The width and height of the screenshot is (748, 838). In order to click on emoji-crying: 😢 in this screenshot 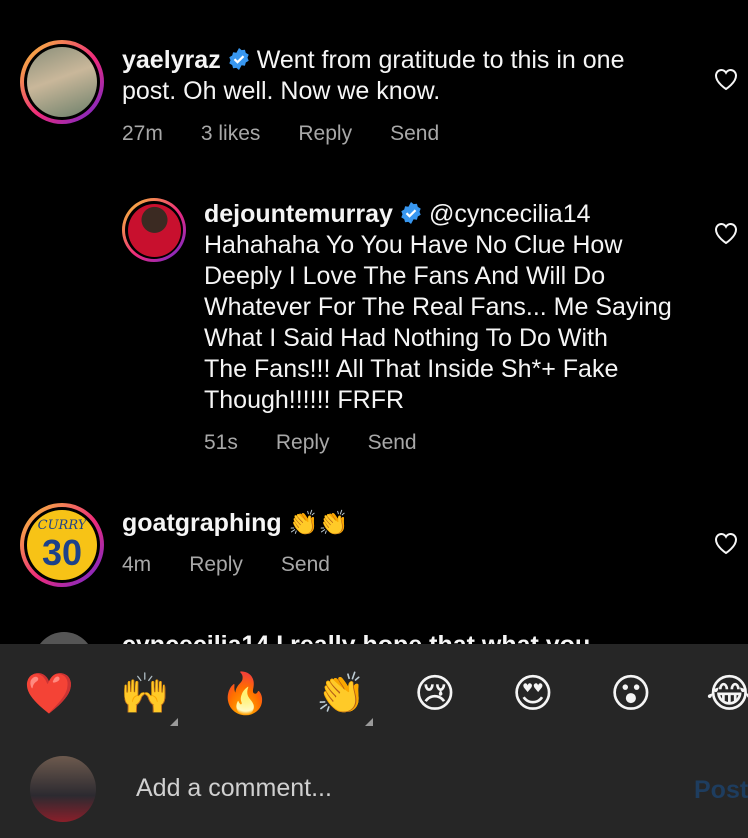, I will do `click(435, 694)`.